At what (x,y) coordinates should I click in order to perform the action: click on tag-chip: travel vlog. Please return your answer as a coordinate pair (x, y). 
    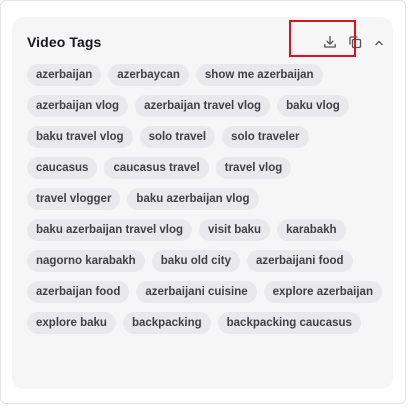
    Looking at the image, I should click on (253, 168).